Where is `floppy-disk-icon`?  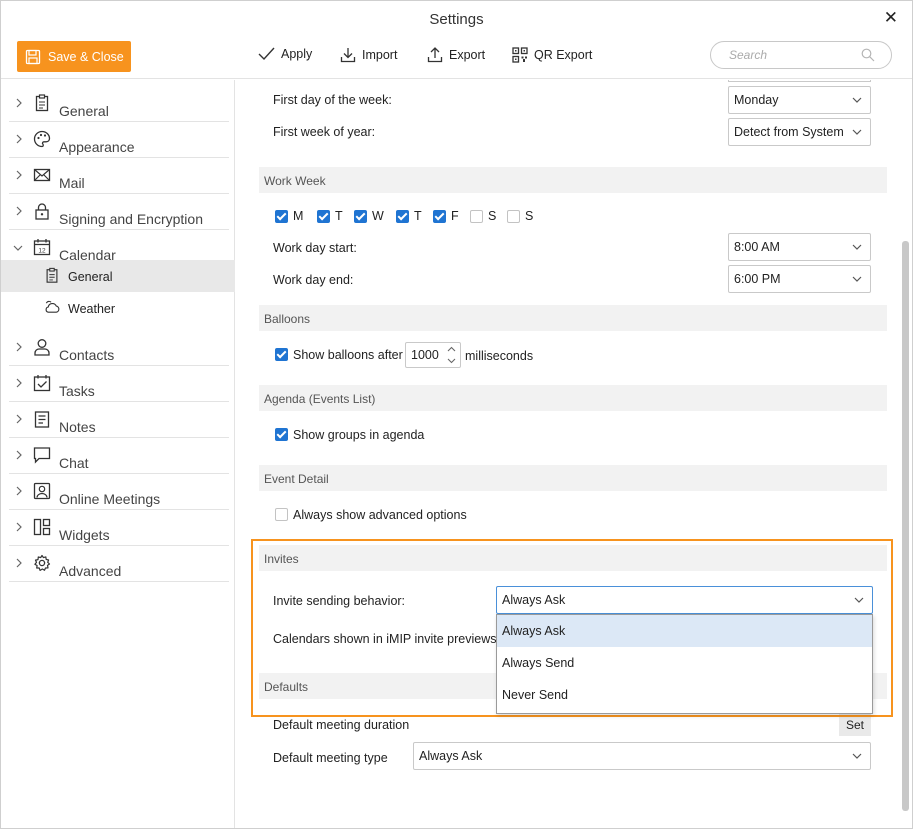 floppy-disk-icon is located at coordinates (33, 56).